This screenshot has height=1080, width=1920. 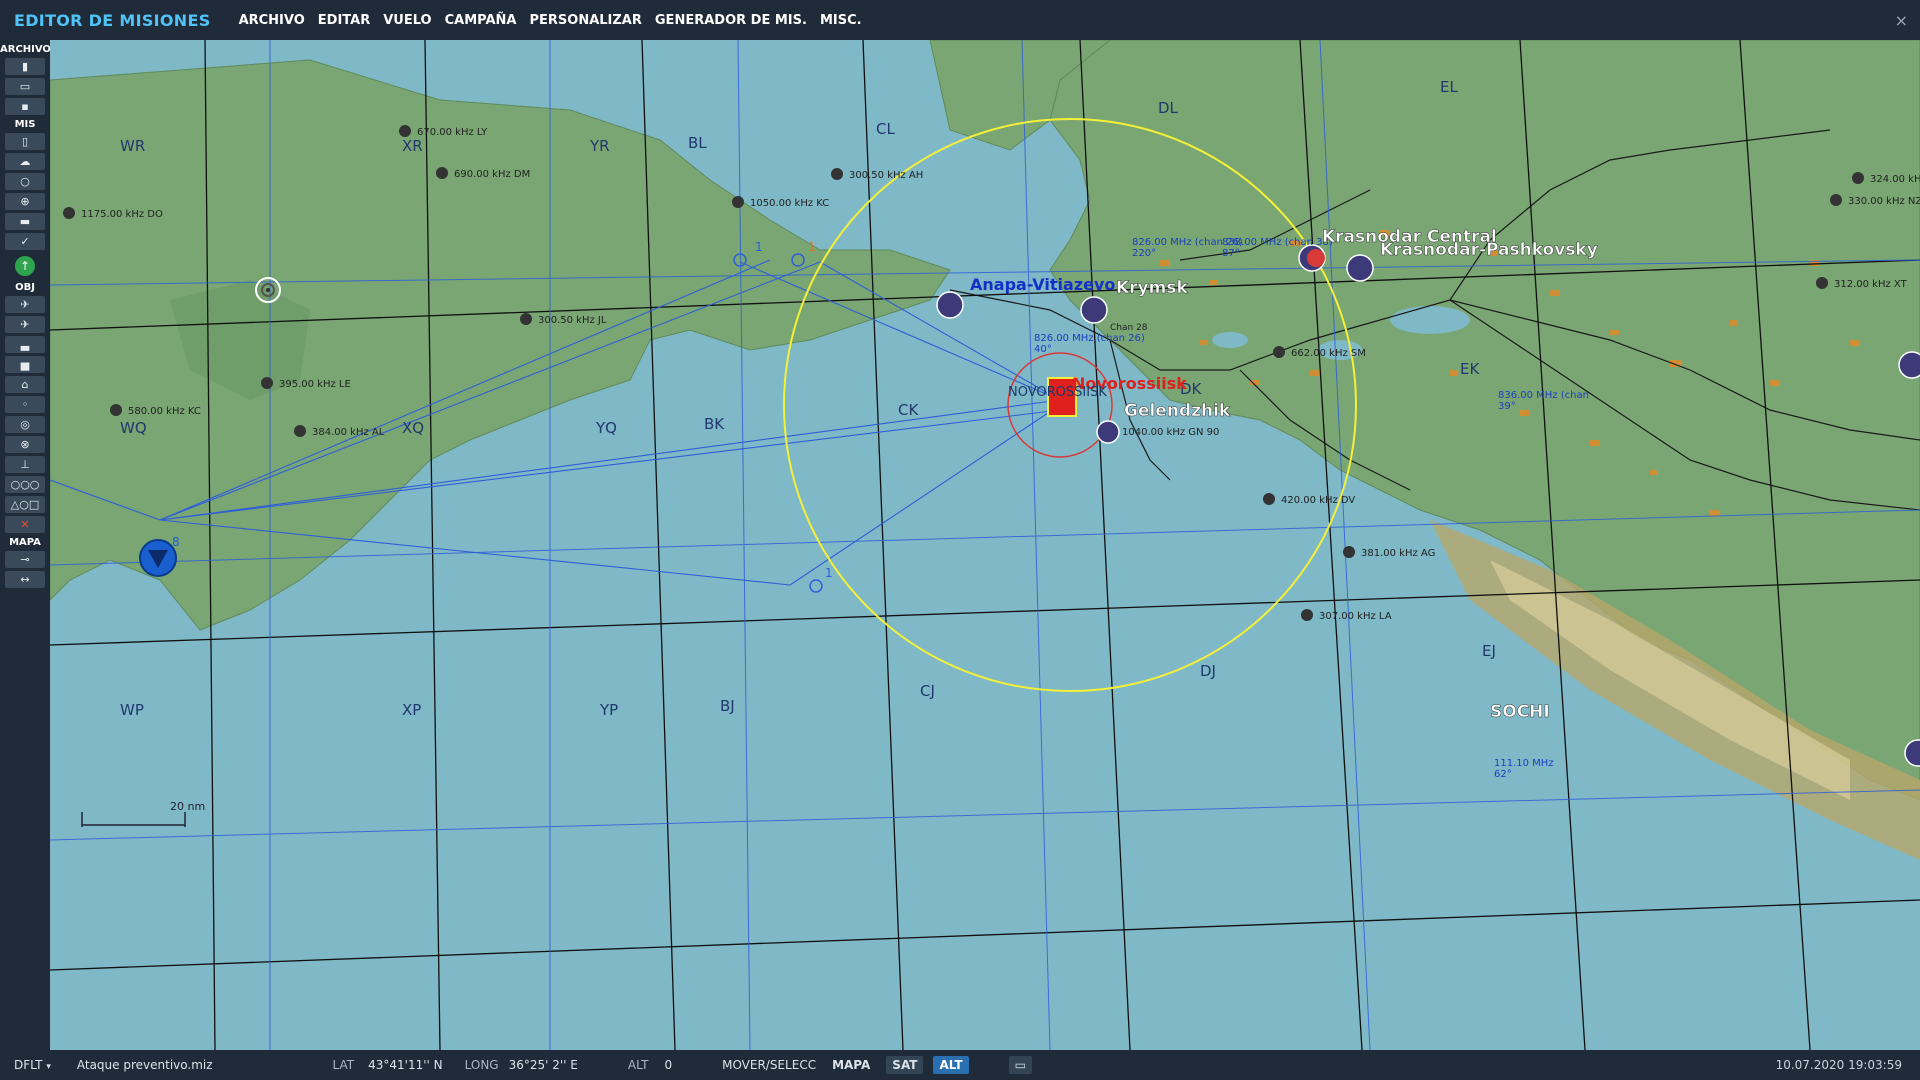 What do you see at coordinates (1170, 432) in the screenshot?
I see `beacon-label: 1040.00 kHz GN 90` at bounding box center [1170, 432].